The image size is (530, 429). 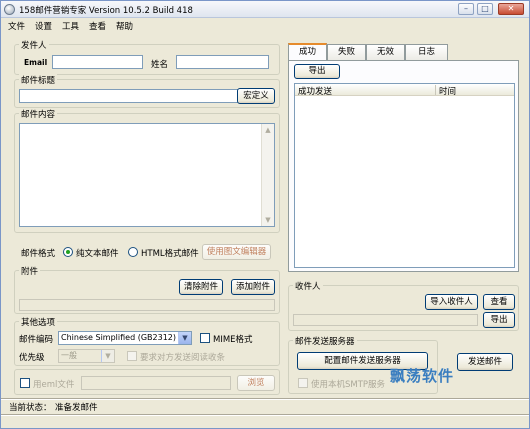 I want to click on format-label: 邮件格式, so click(x=38, y=254).